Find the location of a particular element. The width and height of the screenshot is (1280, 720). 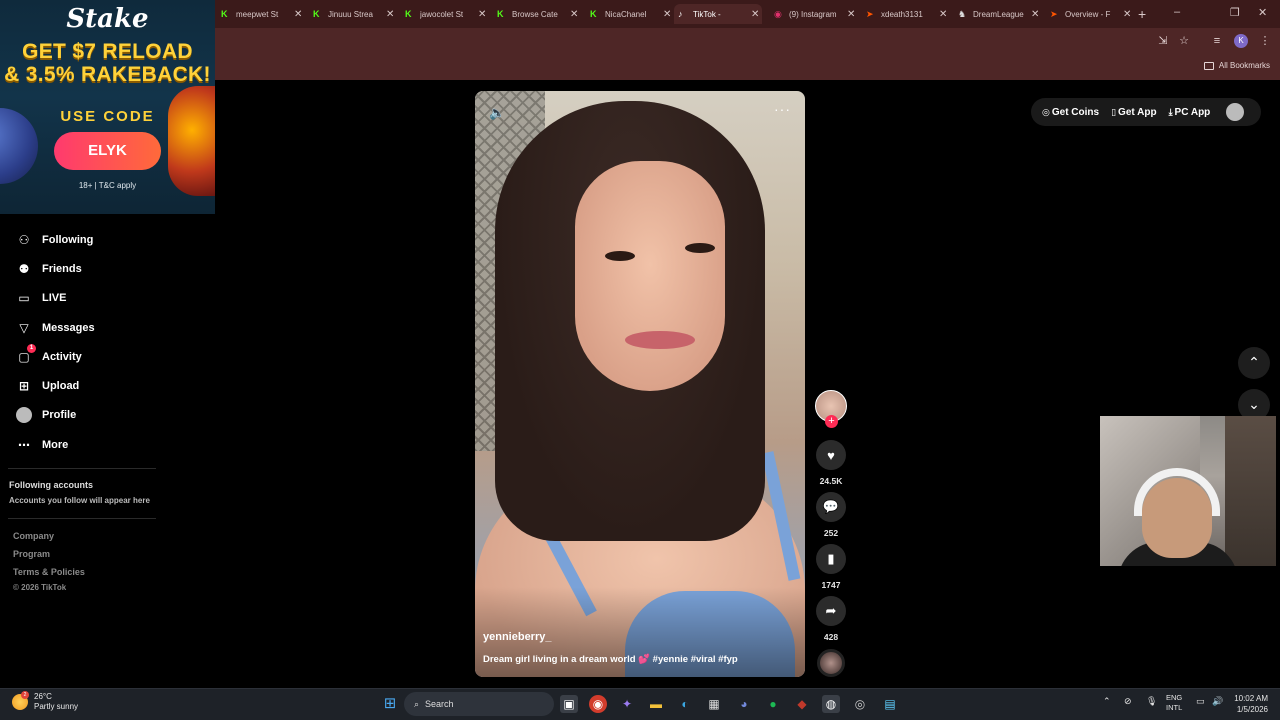

tab-title: TikTok - is located at coordinates (707, 14).